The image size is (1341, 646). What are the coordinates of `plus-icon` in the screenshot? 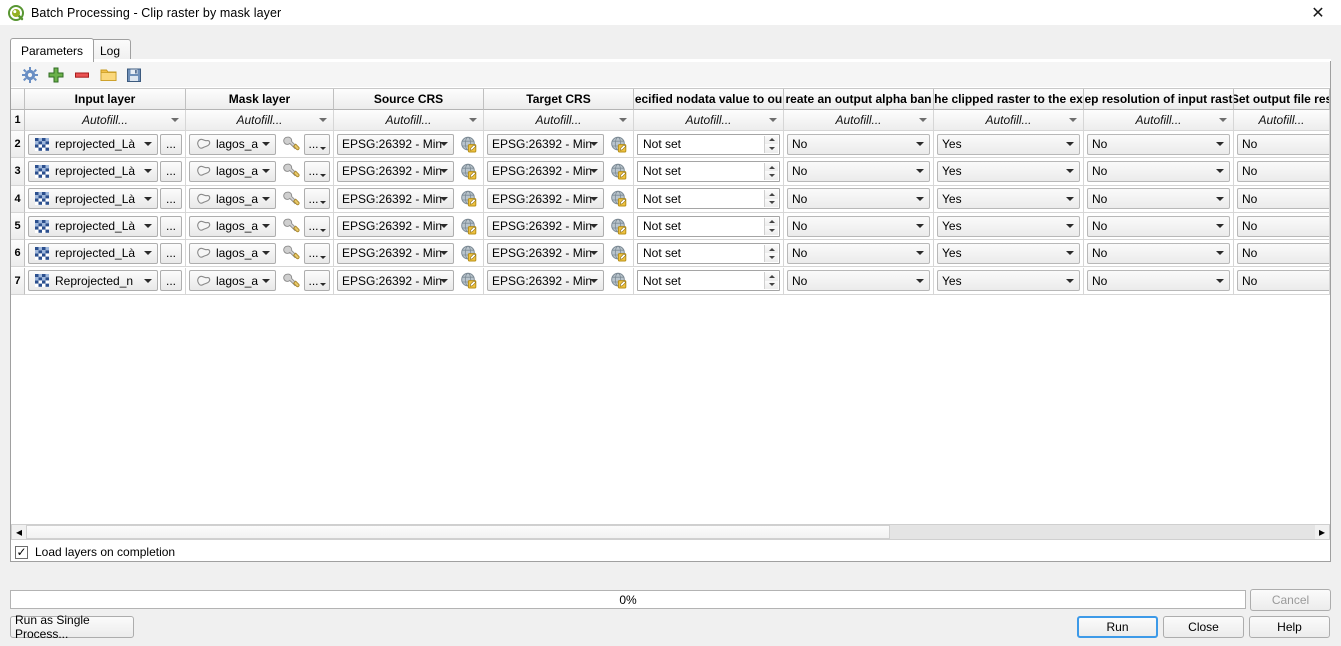 It's located at (56, 75).